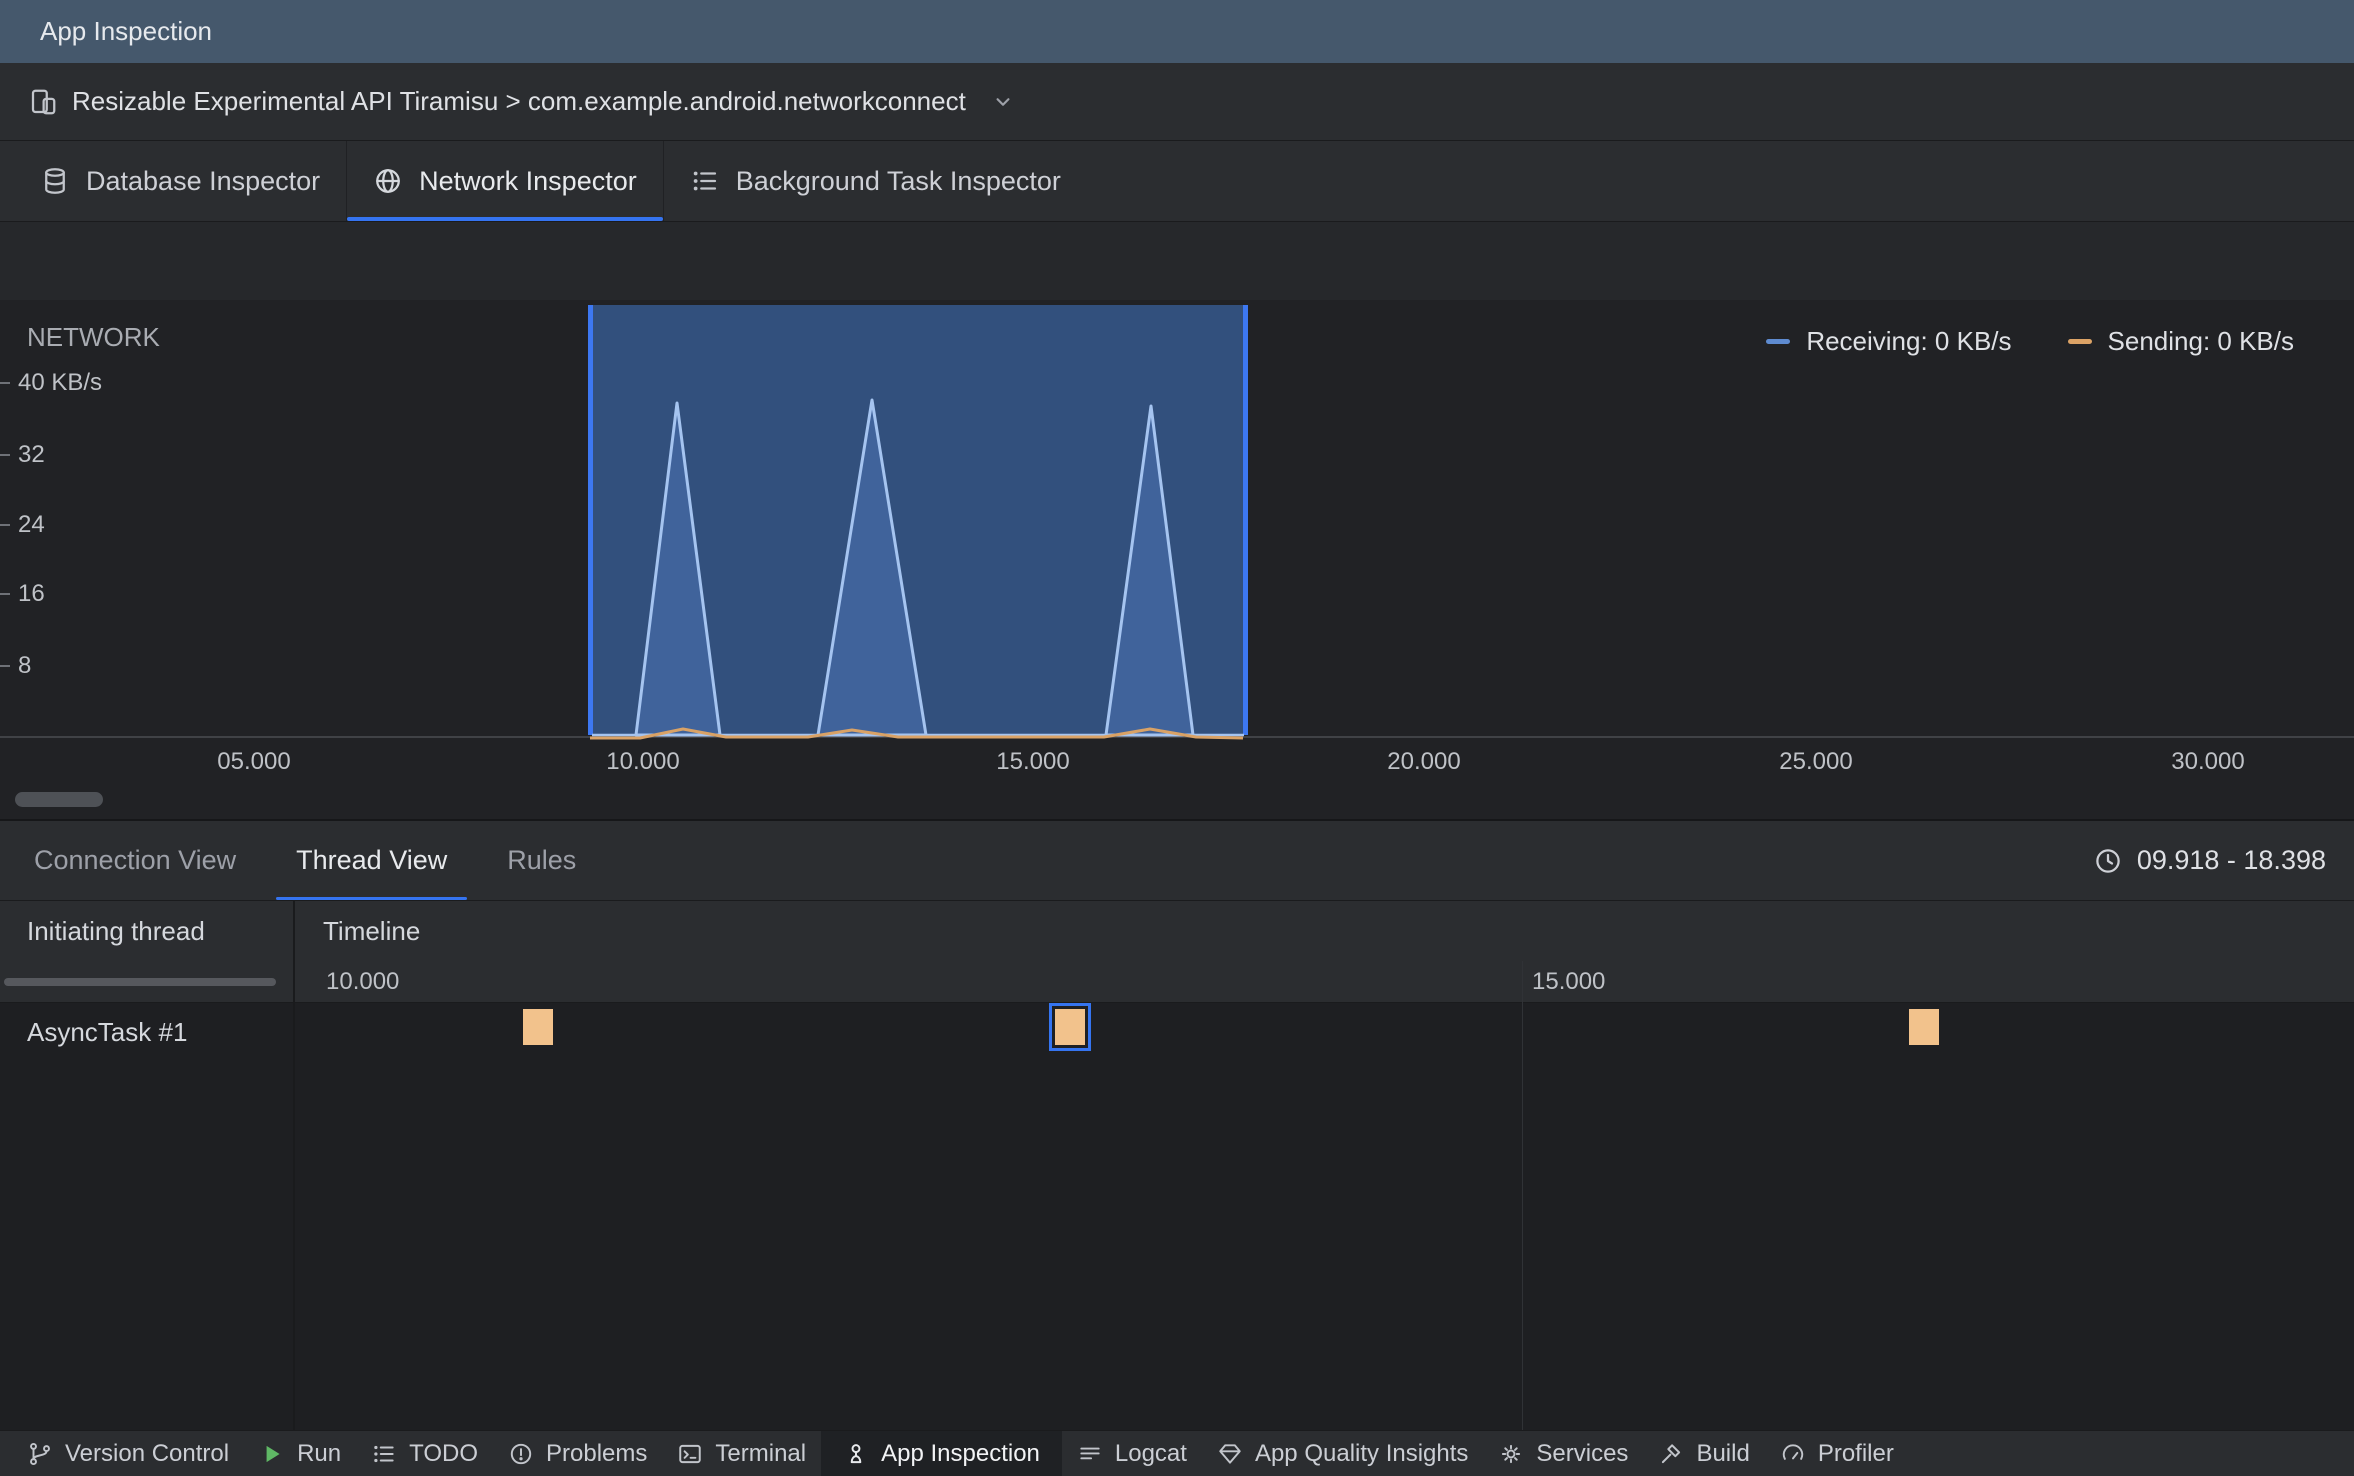 Image resolution: width=2354 pixels, height=1476 pixels. I want to click on x-axis-tick: 15.000, so click(1033, 761).